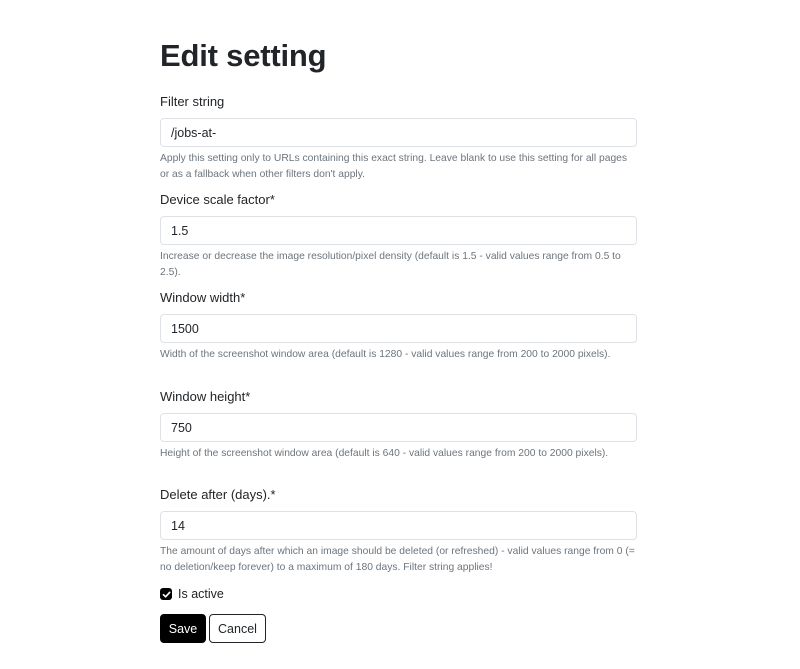  Describe the element at coordinates (203, 297) in the screenshot. I see `window-width-label: Window width*` at that location.